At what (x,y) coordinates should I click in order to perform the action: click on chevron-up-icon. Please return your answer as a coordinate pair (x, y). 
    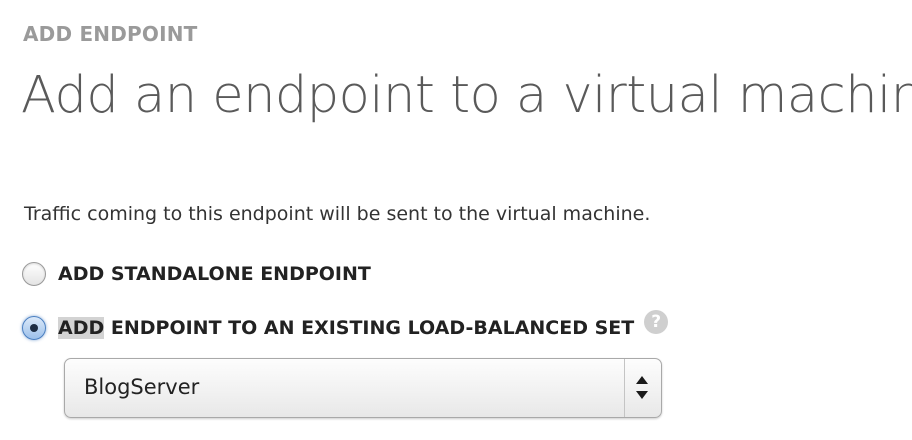
    Looking at the image, I should click on (642, 380).